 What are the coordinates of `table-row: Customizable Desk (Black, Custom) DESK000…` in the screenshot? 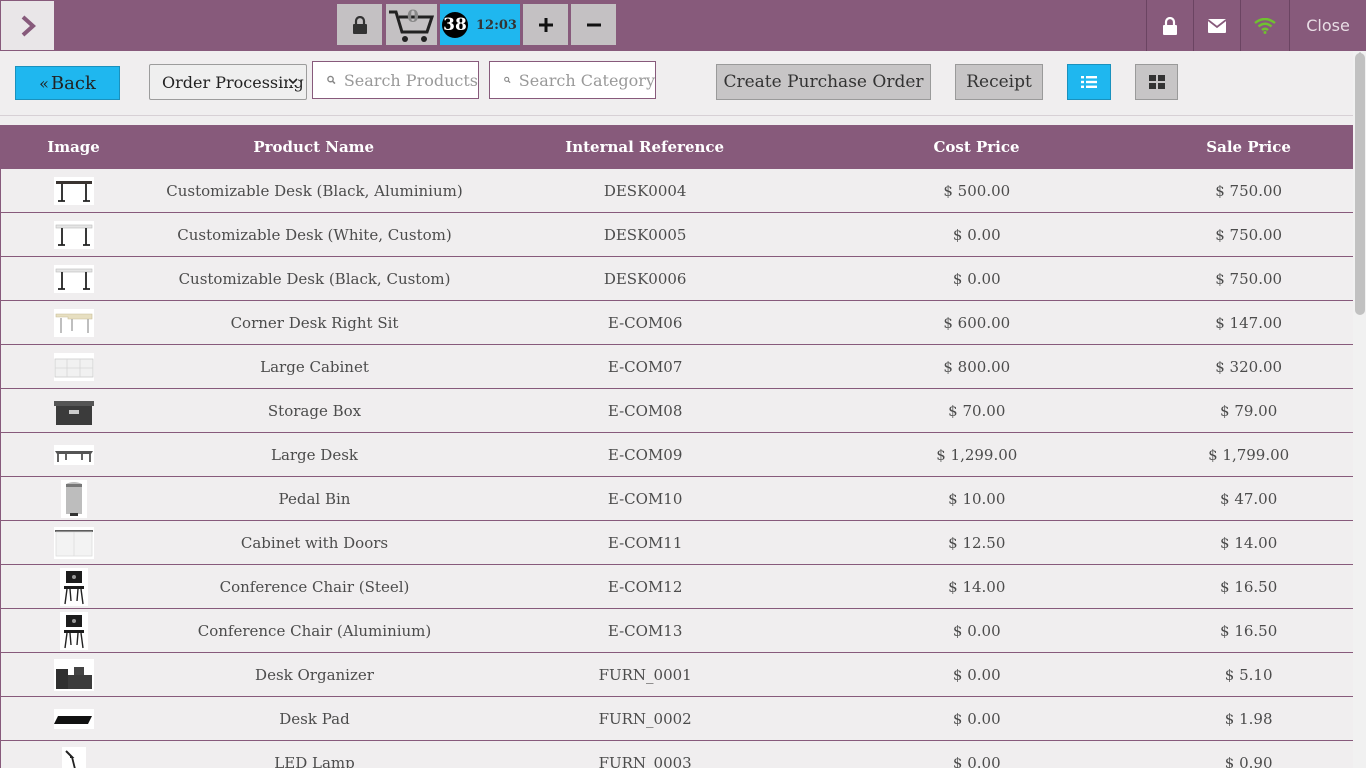 It's located at (676, 279).